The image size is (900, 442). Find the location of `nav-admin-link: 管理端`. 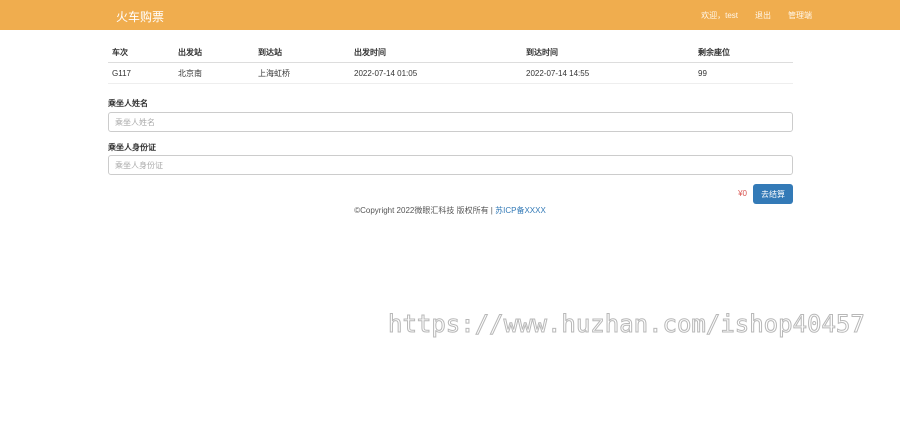

nav-admin-link: 管理端 is located at coordinates (800, 15).